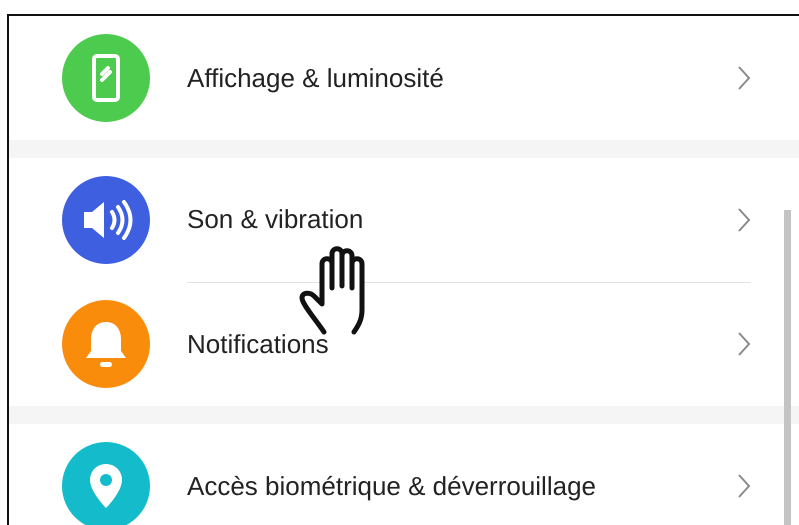 This screenshot has width=799, height=525. What do you see at coordinates (787, 367) in the screenshot?
I see `scrollbar` at bounding box center [787, 367].